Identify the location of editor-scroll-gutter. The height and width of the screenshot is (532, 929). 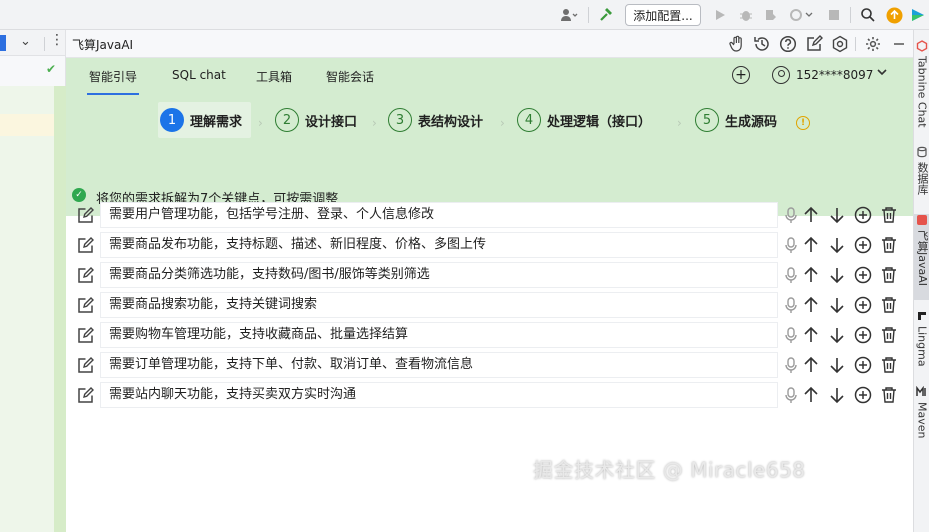
(60, 309).